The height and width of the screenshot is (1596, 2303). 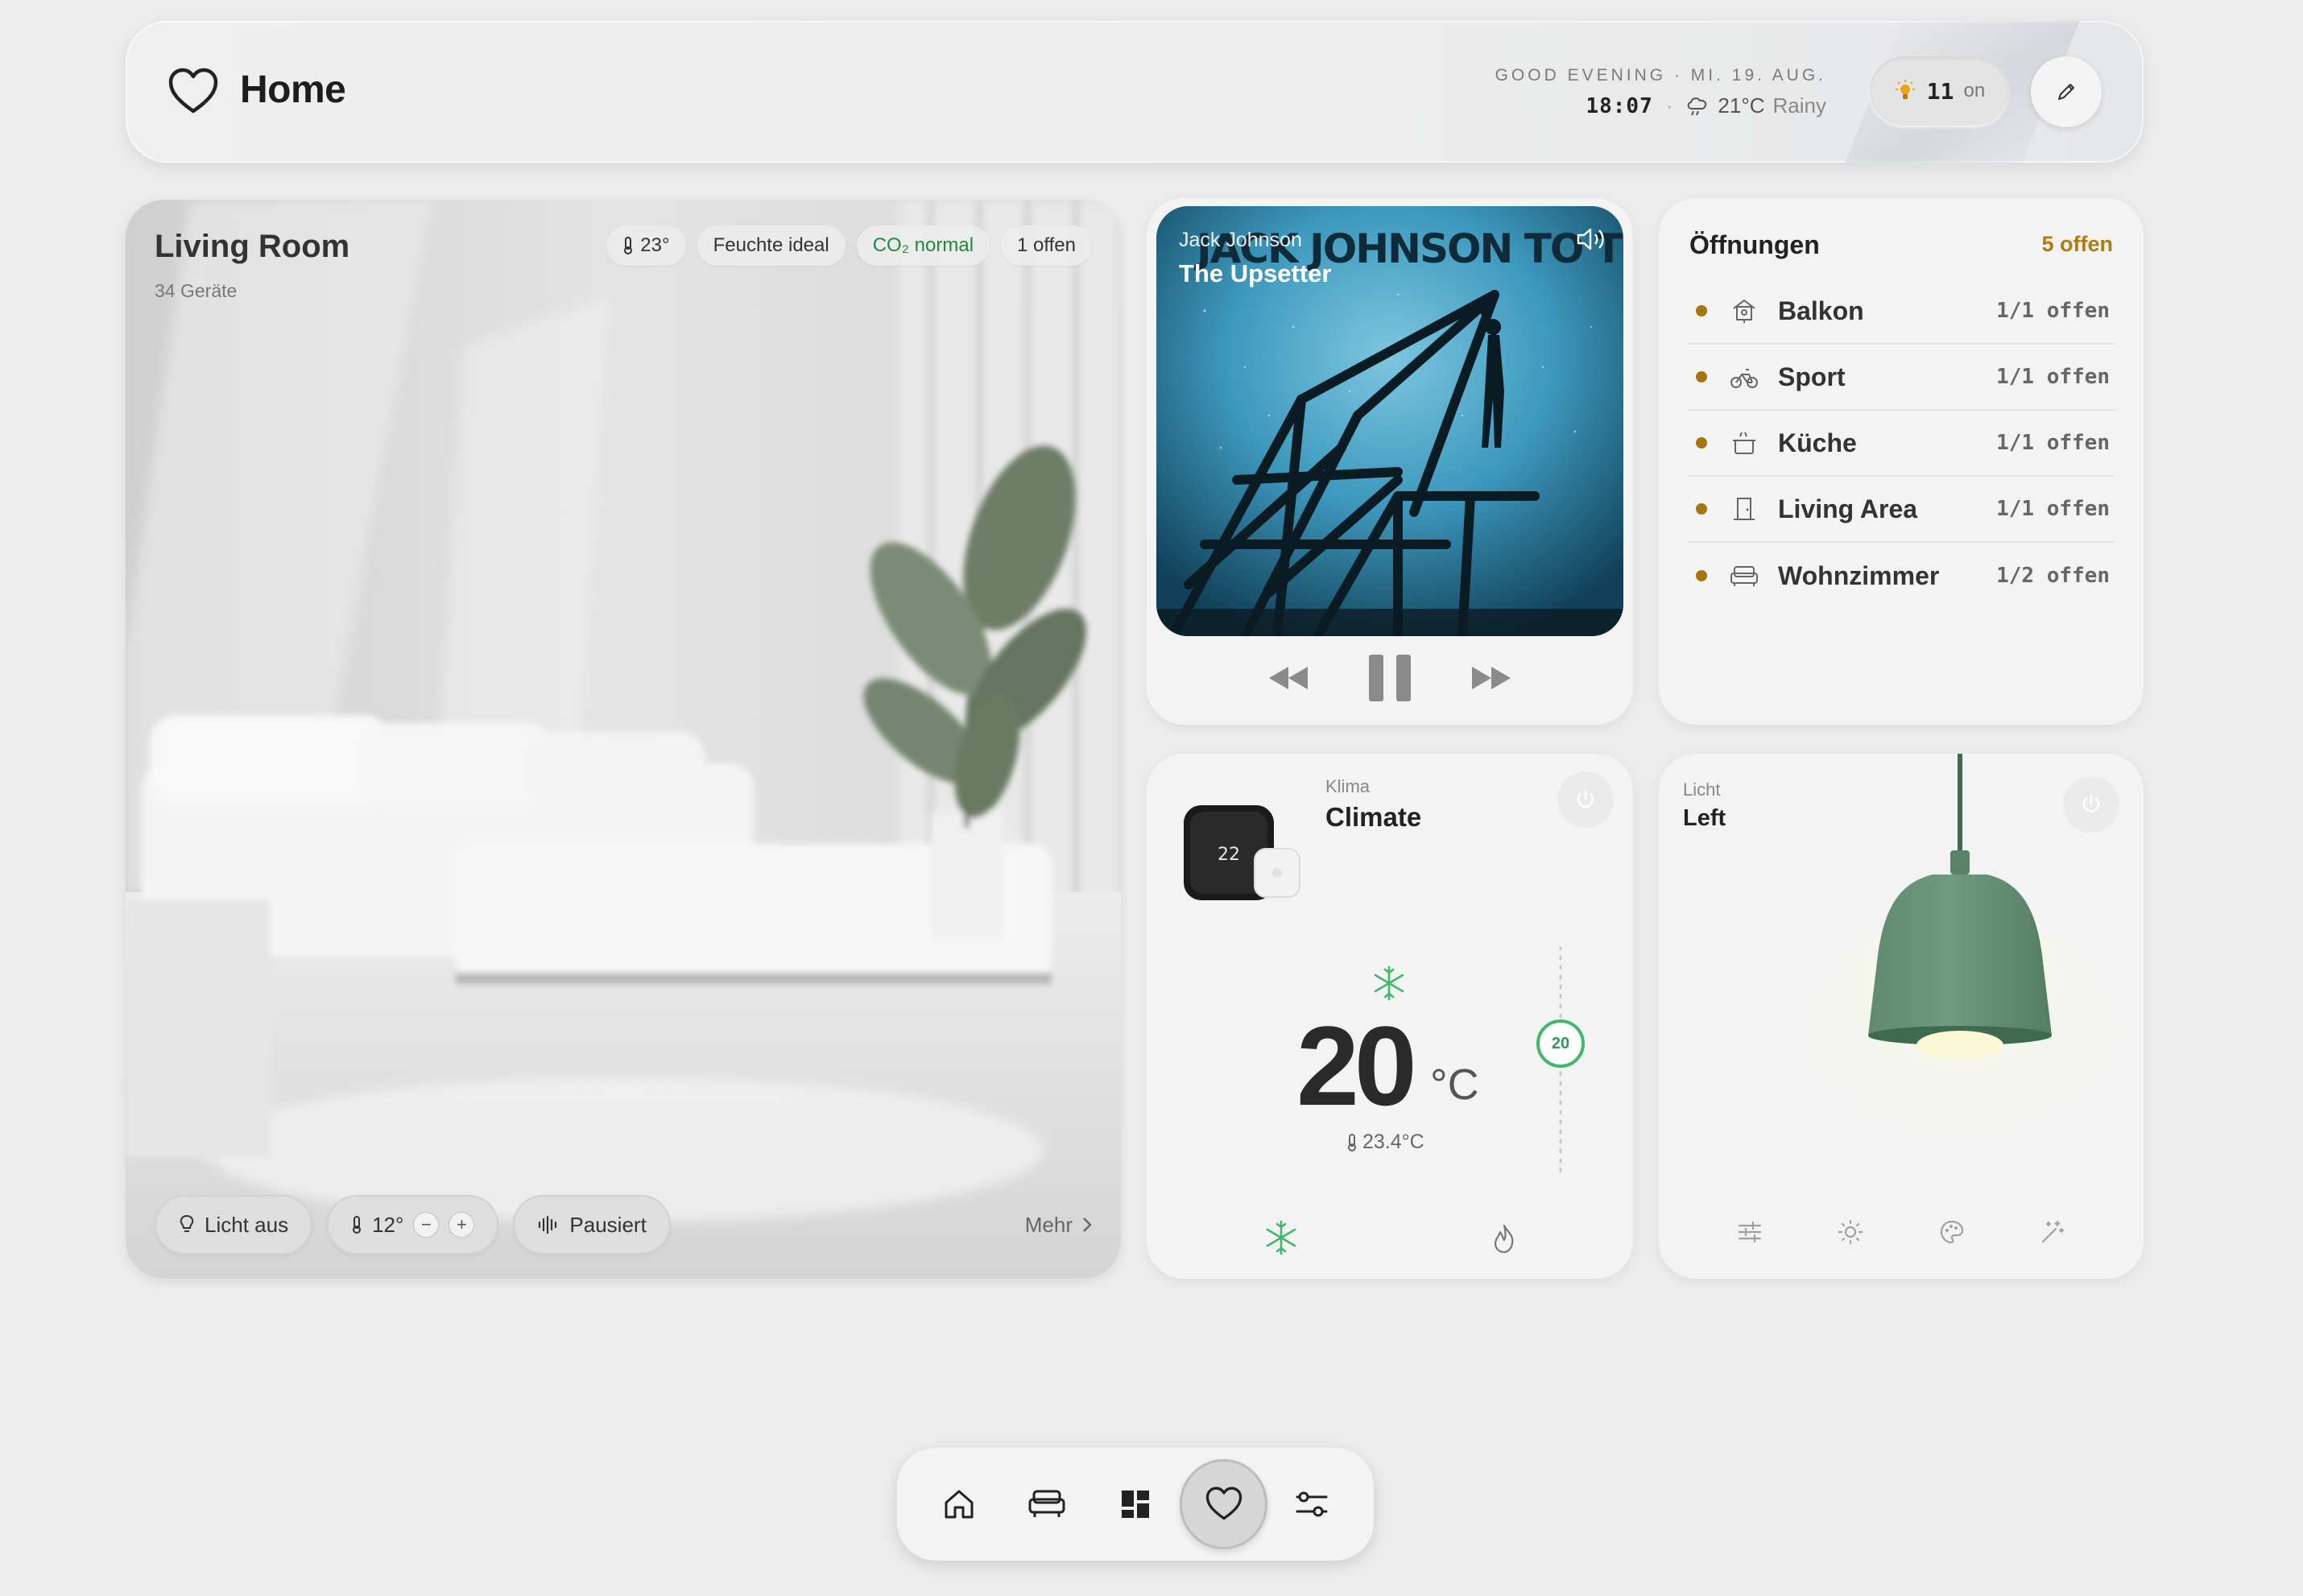 I want to click on humidity-chip: Feuchte ideal, so click(x=771, y=245).